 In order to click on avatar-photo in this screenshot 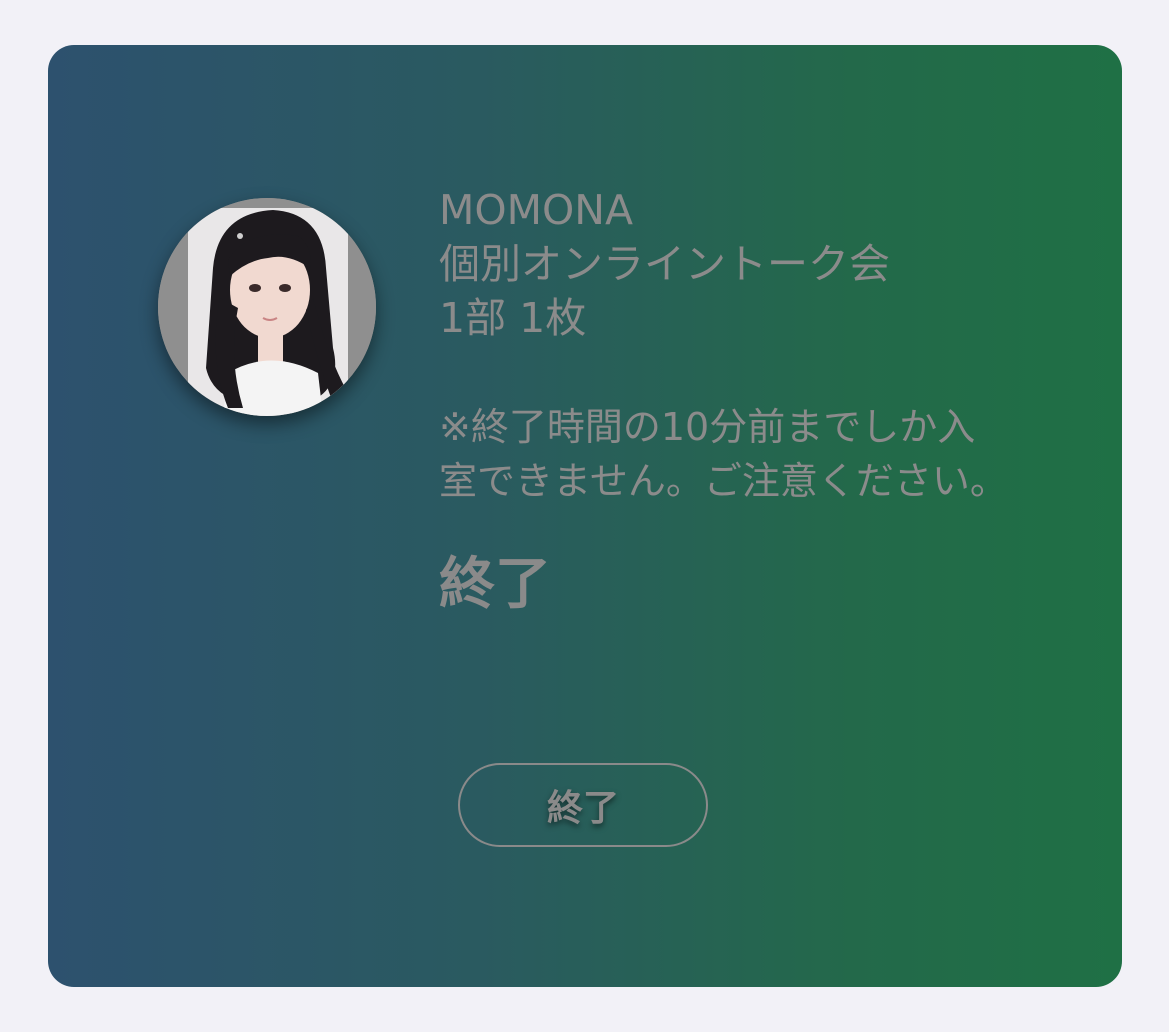, I will do `click(267, 307)`.